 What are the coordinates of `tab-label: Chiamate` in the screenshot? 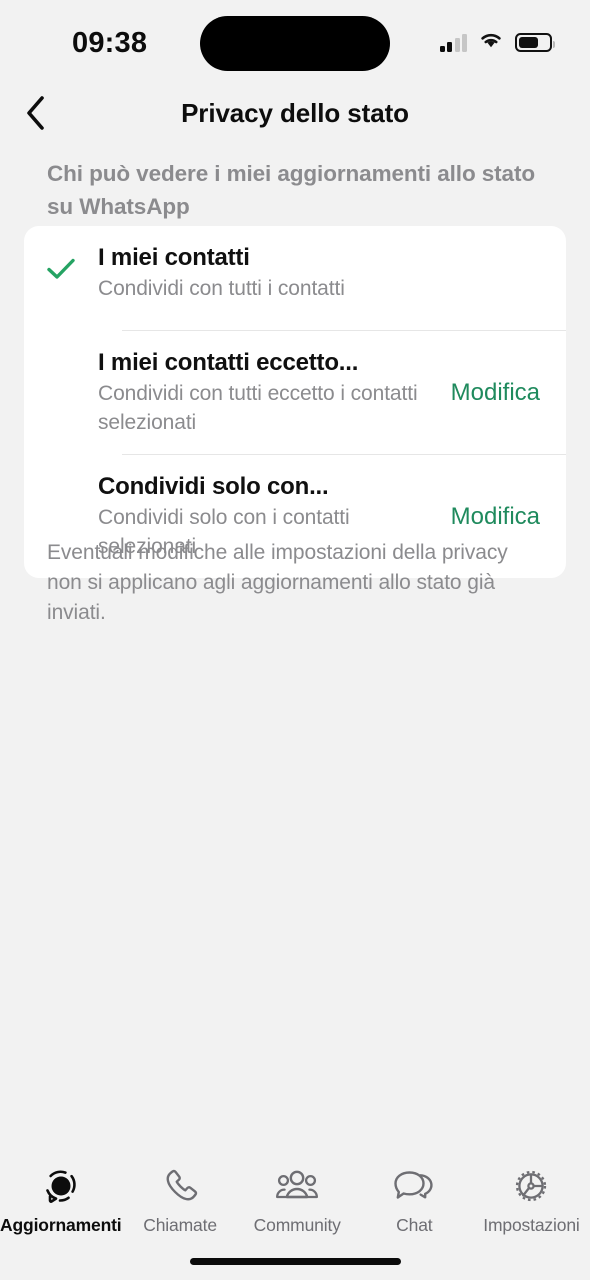 It's located at (180, 1225).